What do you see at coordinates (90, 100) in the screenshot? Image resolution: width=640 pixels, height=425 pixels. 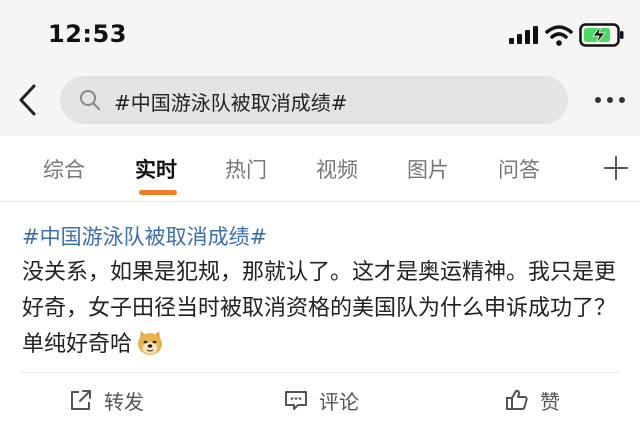 I see `search-icon` at bounding box center [90, 100].